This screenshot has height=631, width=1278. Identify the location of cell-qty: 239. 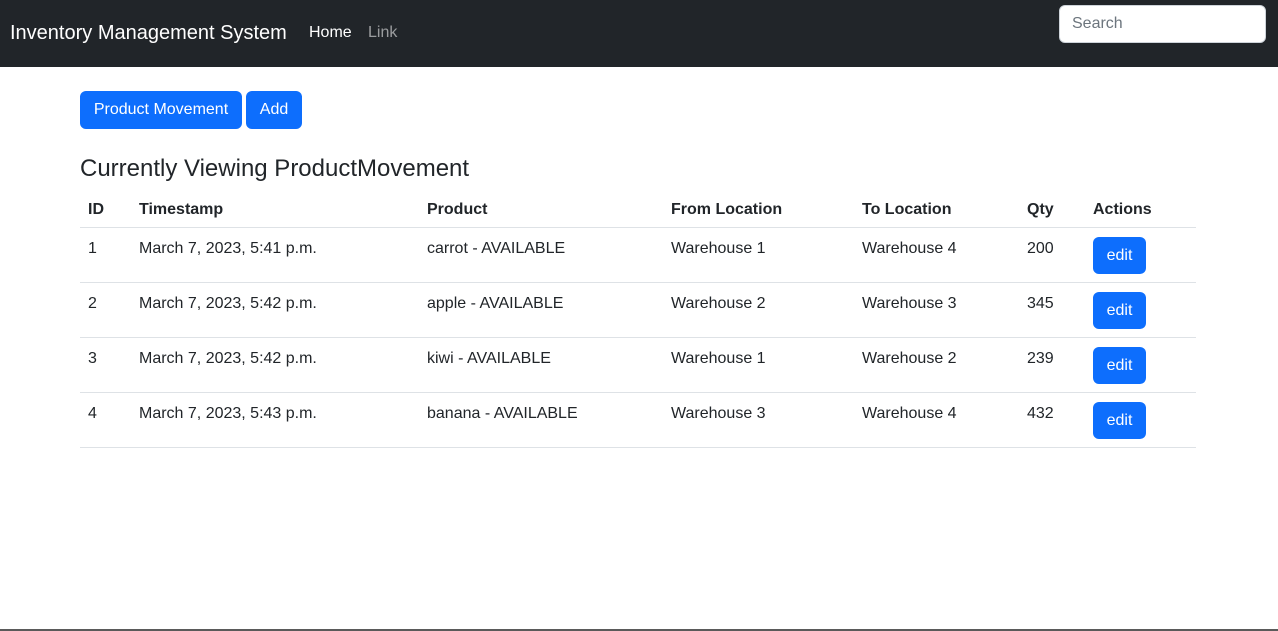
(1040, 358).